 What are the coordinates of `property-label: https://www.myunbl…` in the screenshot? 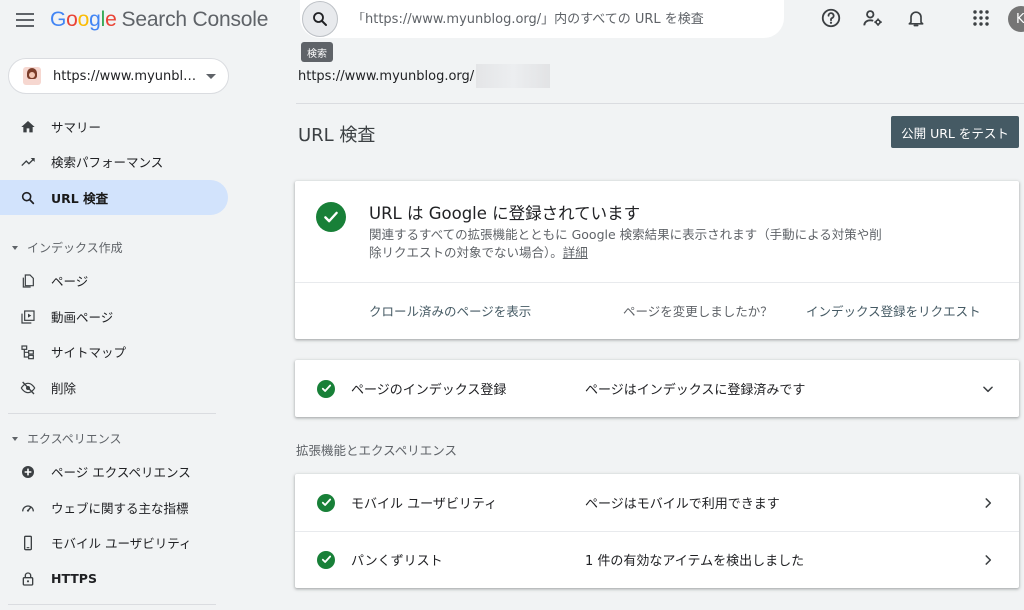 It's located at (125, 76).